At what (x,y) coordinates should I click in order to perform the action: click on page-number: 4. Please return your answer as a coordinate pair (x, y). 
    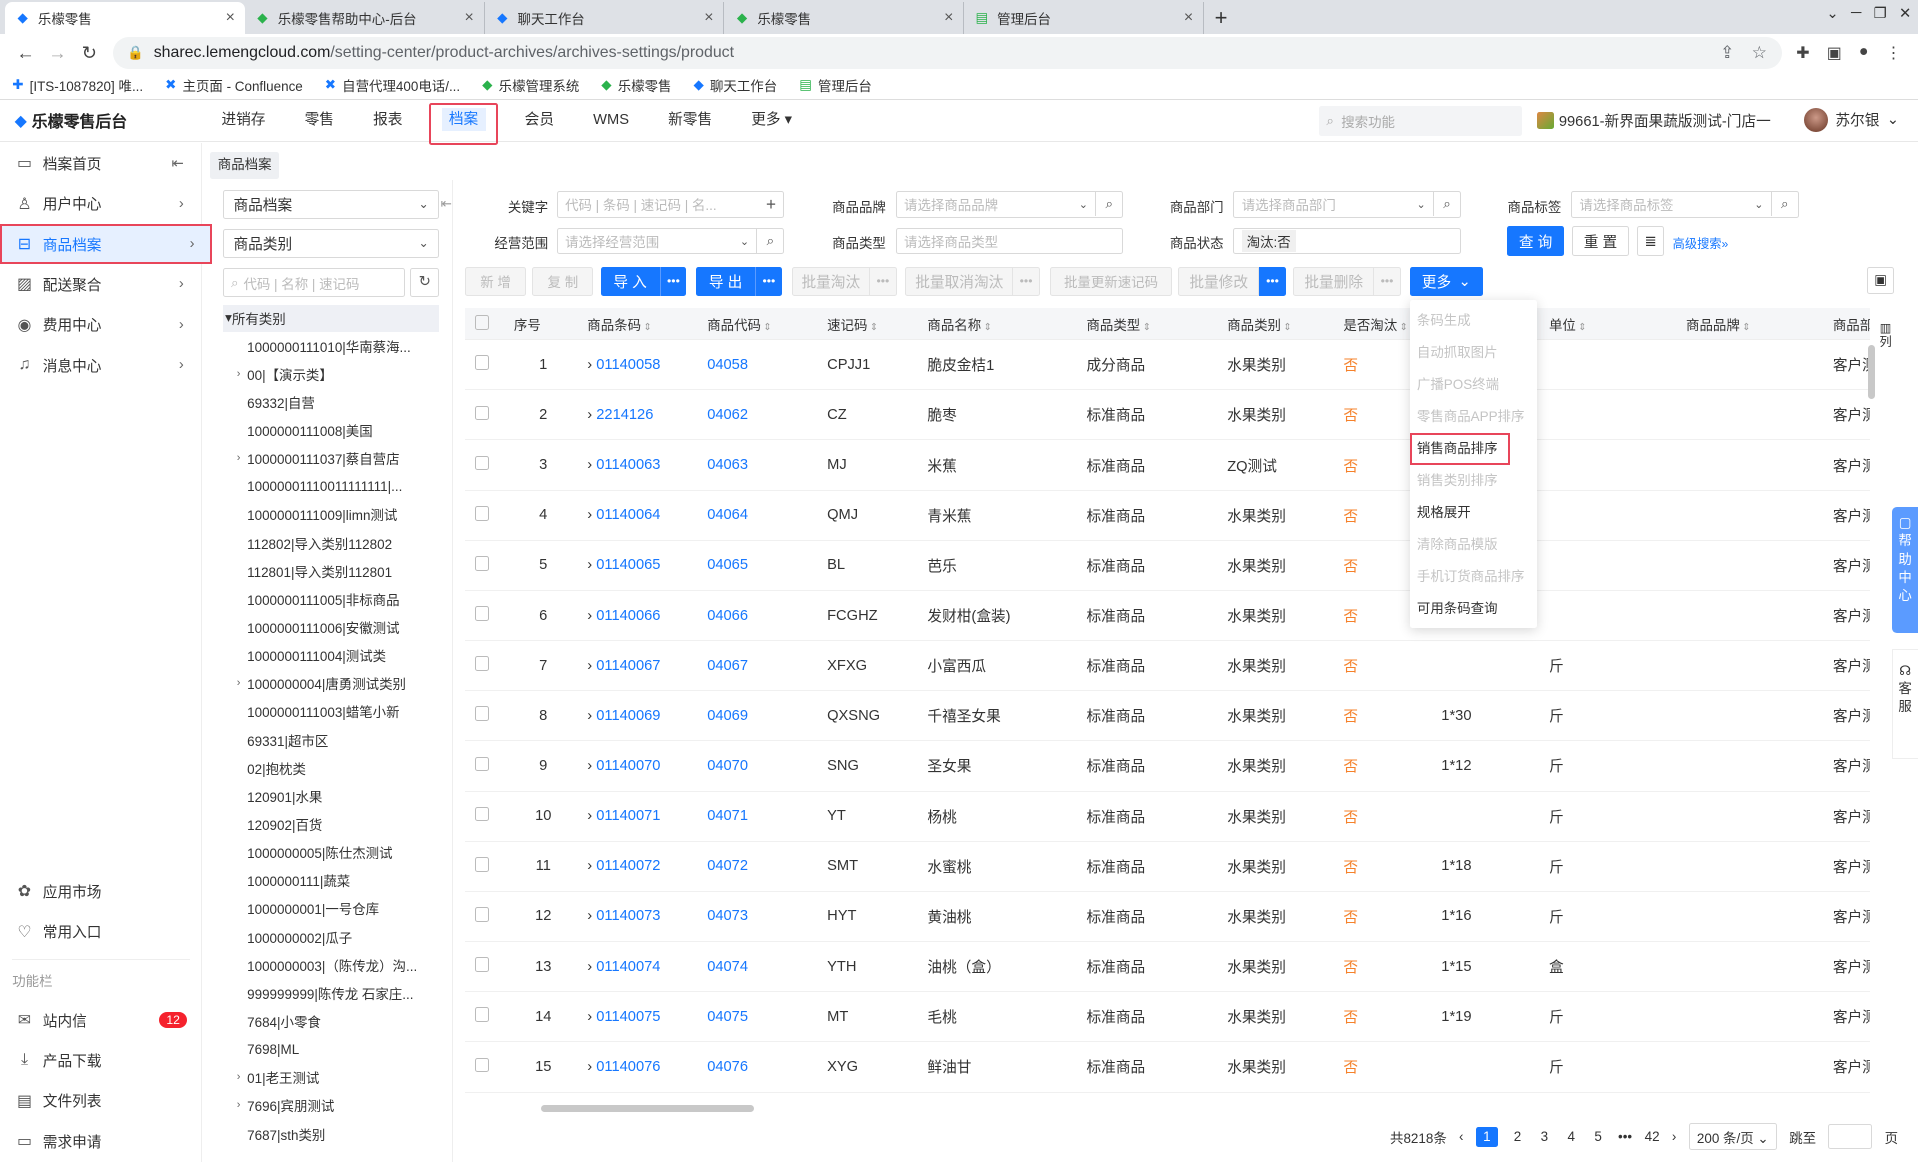
    Looking at the image, I should click on (1571, 1136).